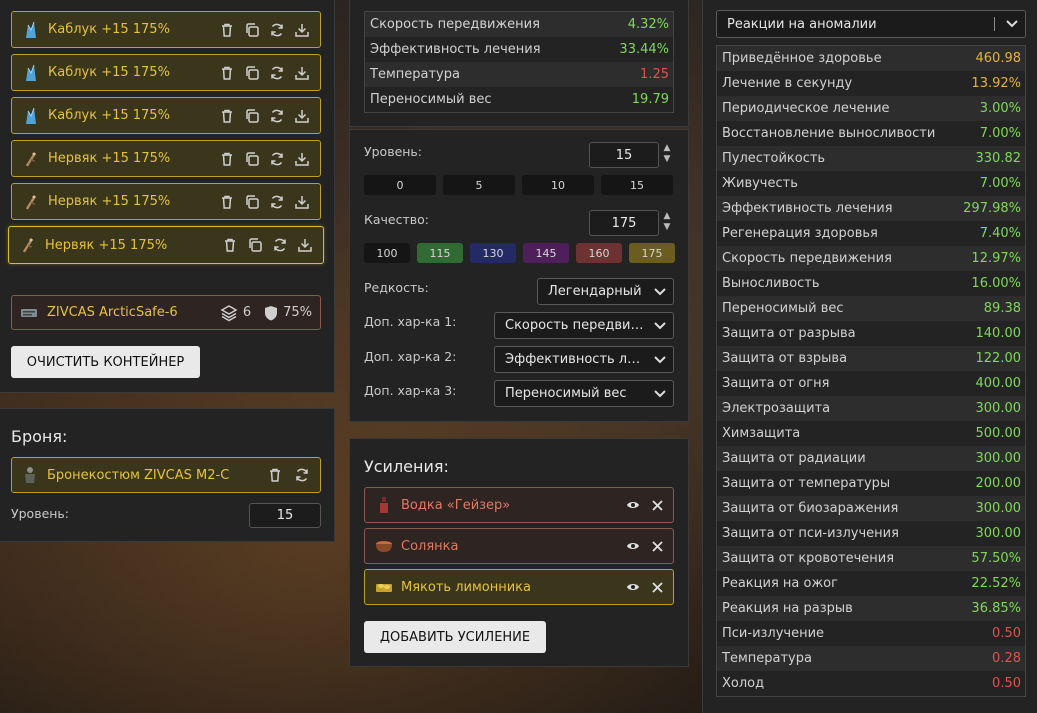  Describe the element at coordinates (871, 458) in the screenshot. I see `stat-row: Защита от радиации 300.00` at that location.